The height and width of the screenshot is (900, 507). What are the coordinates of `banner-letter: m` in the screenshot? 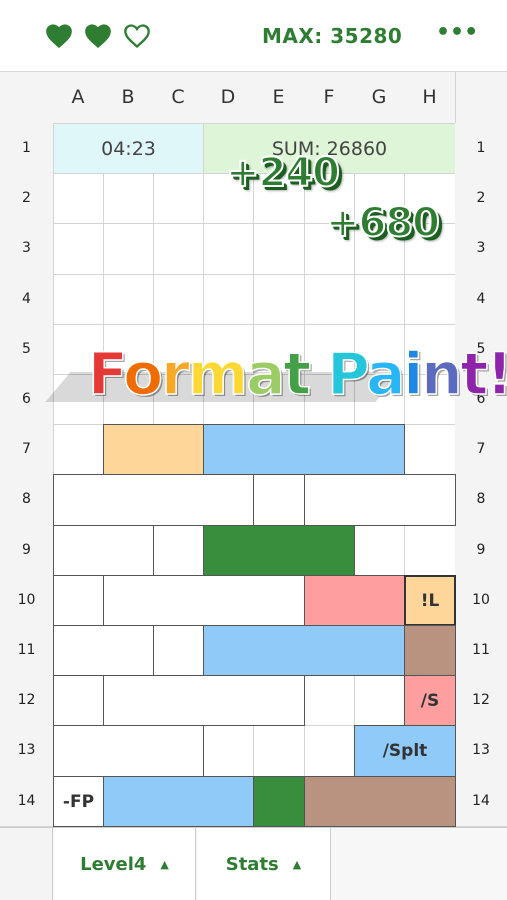 It's located at (218, 374).